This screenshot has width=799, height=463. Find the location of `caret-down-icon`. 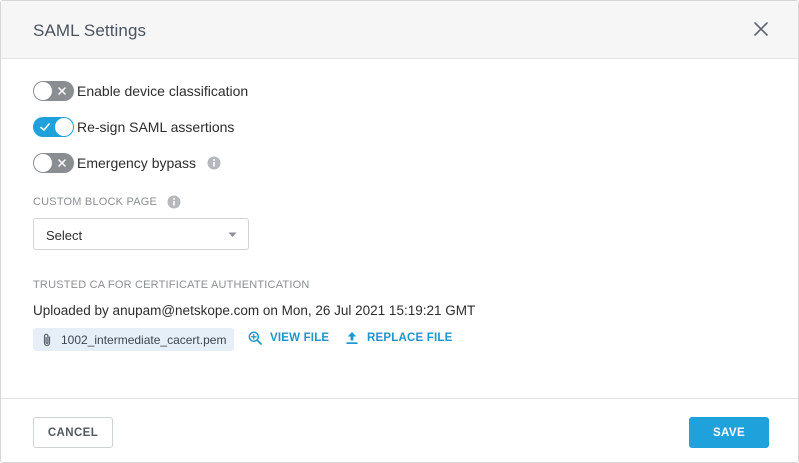

caret-down-icon is located at coordinates (232, 234).